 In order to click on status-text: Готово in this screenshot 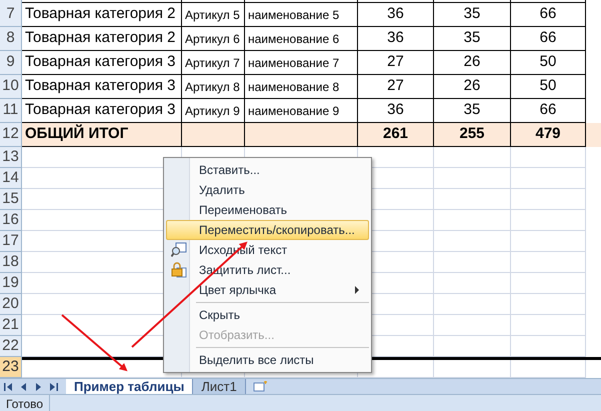, I will do `click(25, 403)`.